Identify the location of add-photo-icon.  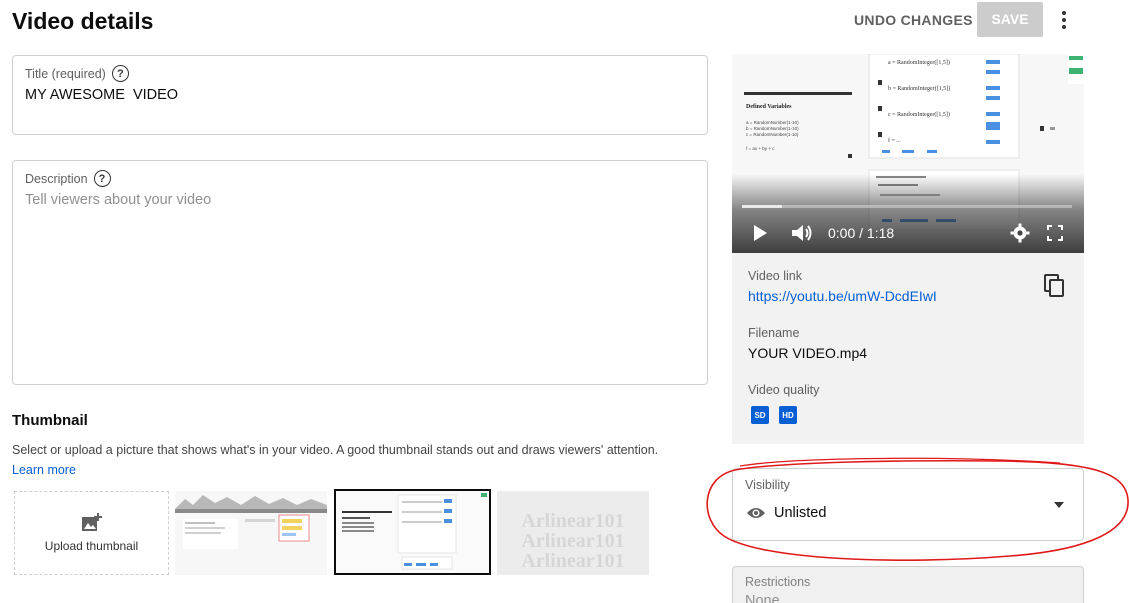
(91, 522).